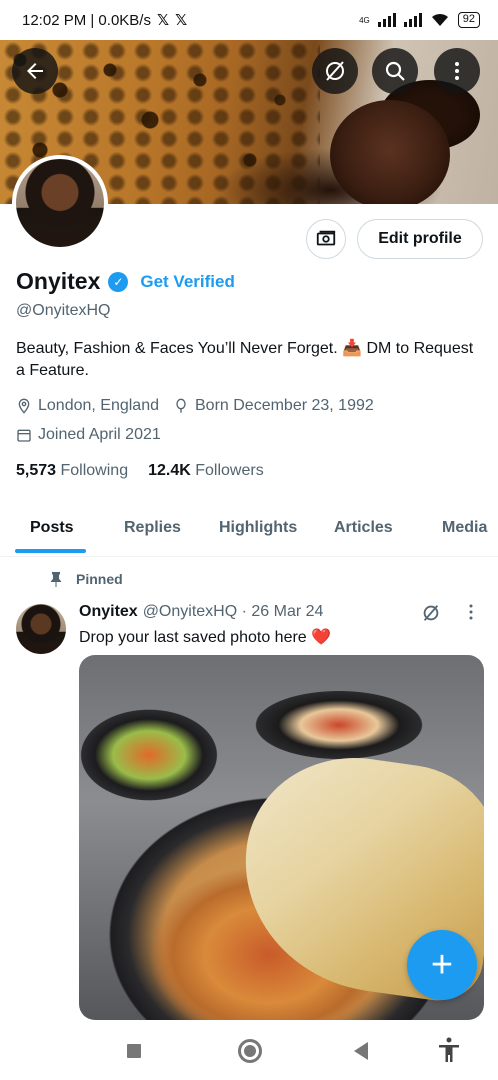 The height and width of the screenshot is (1080, 498). What do you see at coordinates (361, 1051) in the screenshot?
I see `system-back-button` at bounding box center [361, 1051].